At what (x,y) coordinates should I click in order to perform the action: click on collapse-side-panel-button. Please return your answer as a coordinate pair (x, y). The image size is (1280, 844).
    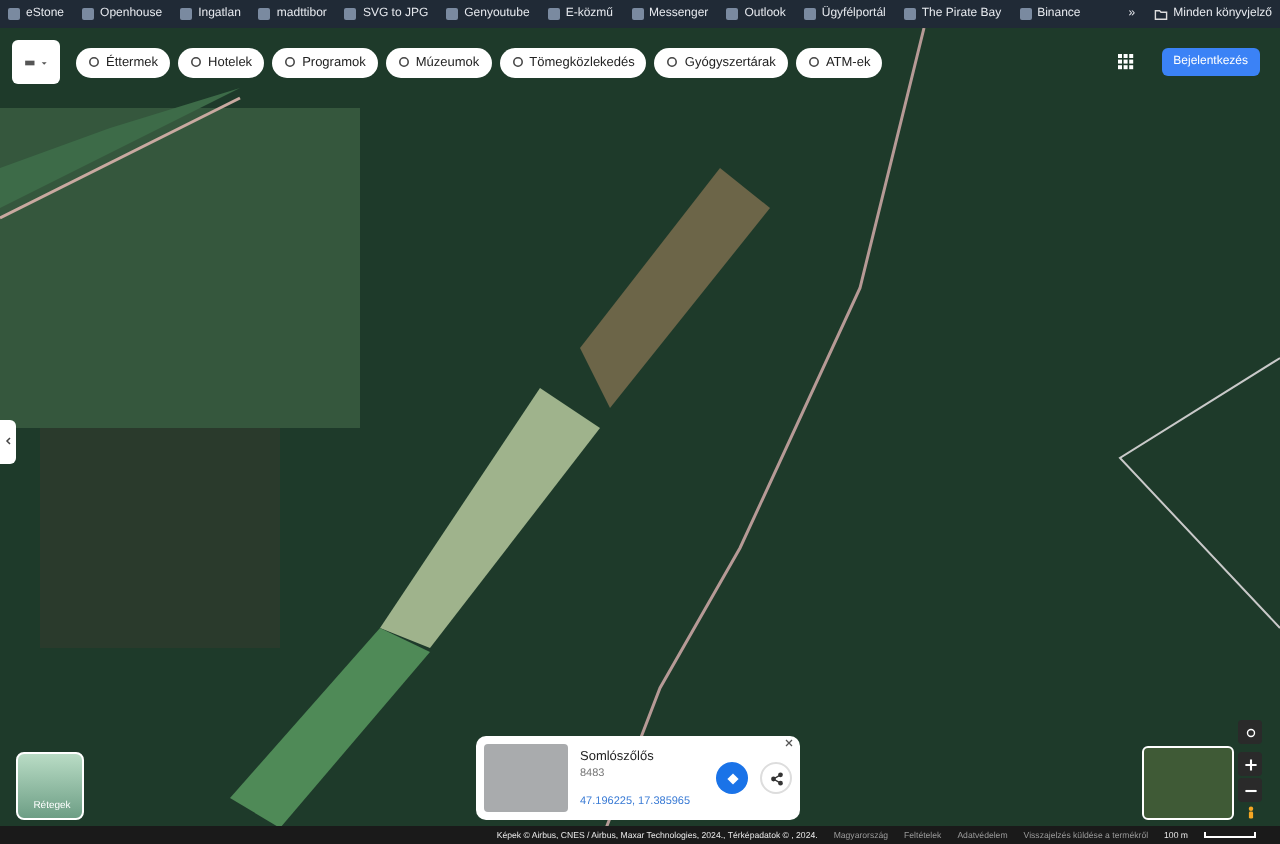
    Looking at the image, I should click on (8, 442).